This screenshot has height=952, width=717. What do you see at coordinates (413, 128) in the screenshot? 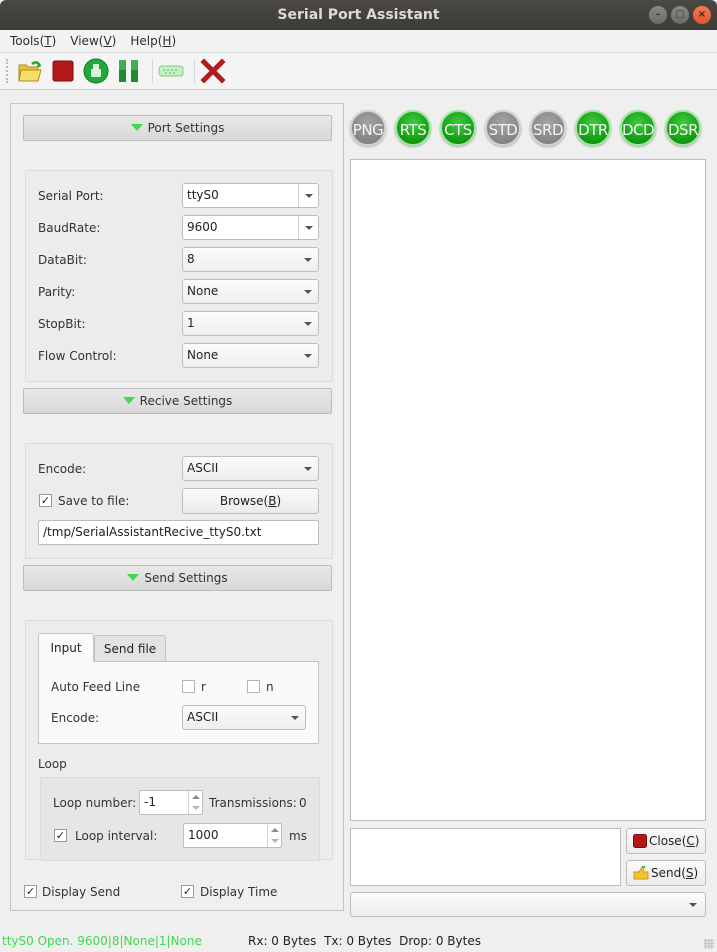
I see `led-rts: RTS` at bounding box center [413, 128].